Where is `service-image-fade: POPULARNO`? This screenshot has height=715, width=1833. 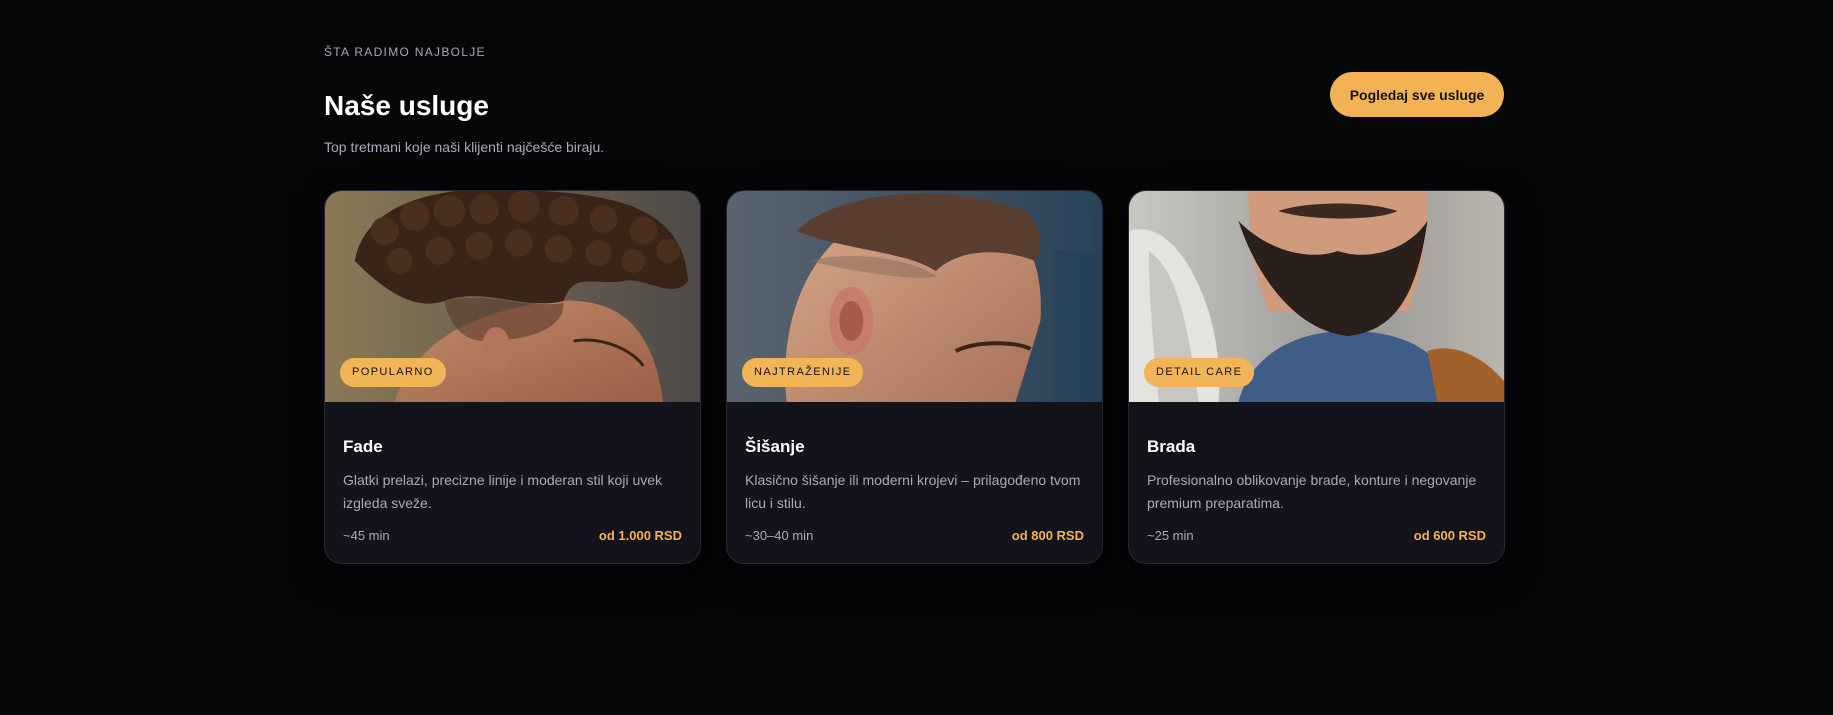
service-image-fade: POPULARNO is located at coordinates (512, 296).